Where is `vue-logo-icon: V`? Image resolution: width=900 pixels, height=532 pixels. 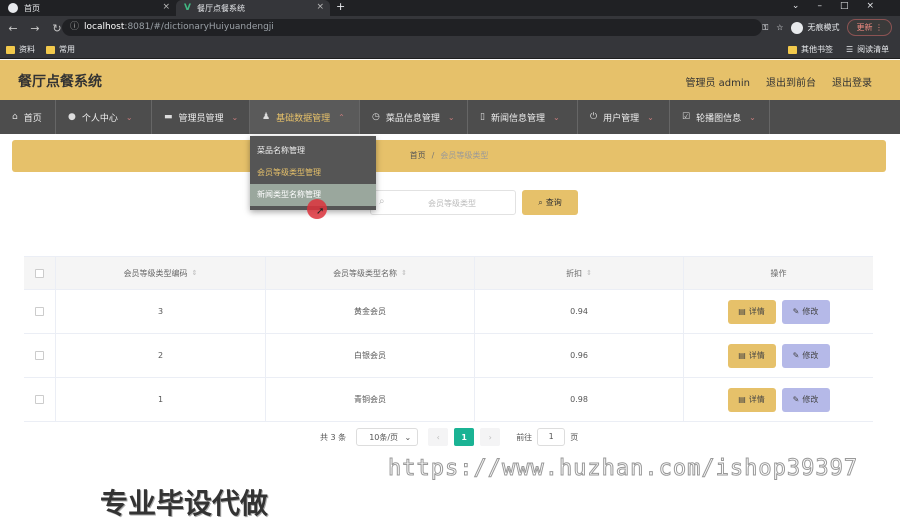
vue-logo-icon: V is located at coordinates (187, 8).